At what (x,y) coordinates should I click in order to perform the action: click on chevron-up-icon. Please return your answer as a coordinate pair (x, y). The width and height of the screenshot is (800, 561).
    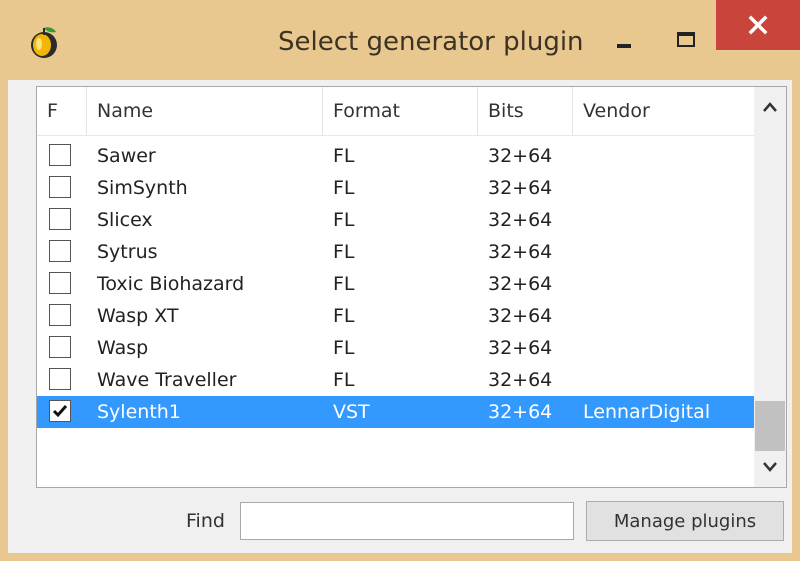
    Looking at the image, I should click on (770, 107).